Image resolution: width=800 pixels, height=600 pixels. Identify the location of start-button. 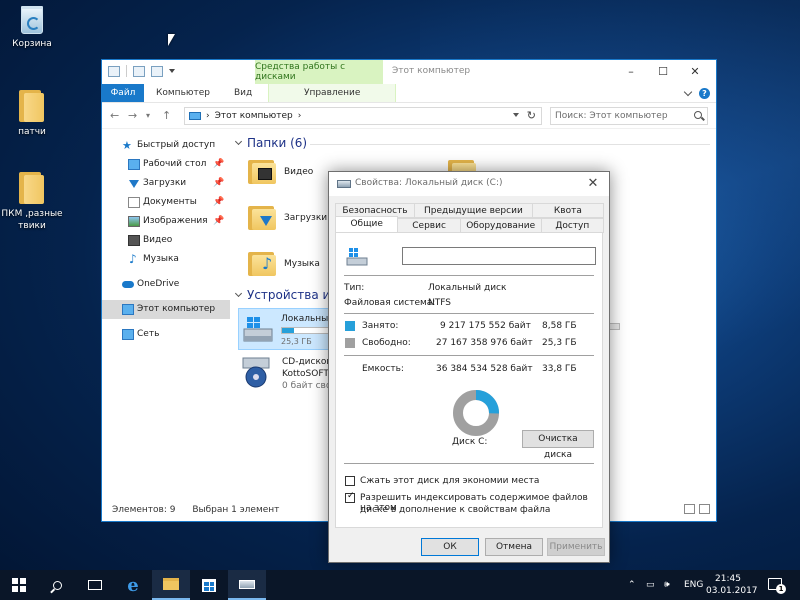
(19, 585).